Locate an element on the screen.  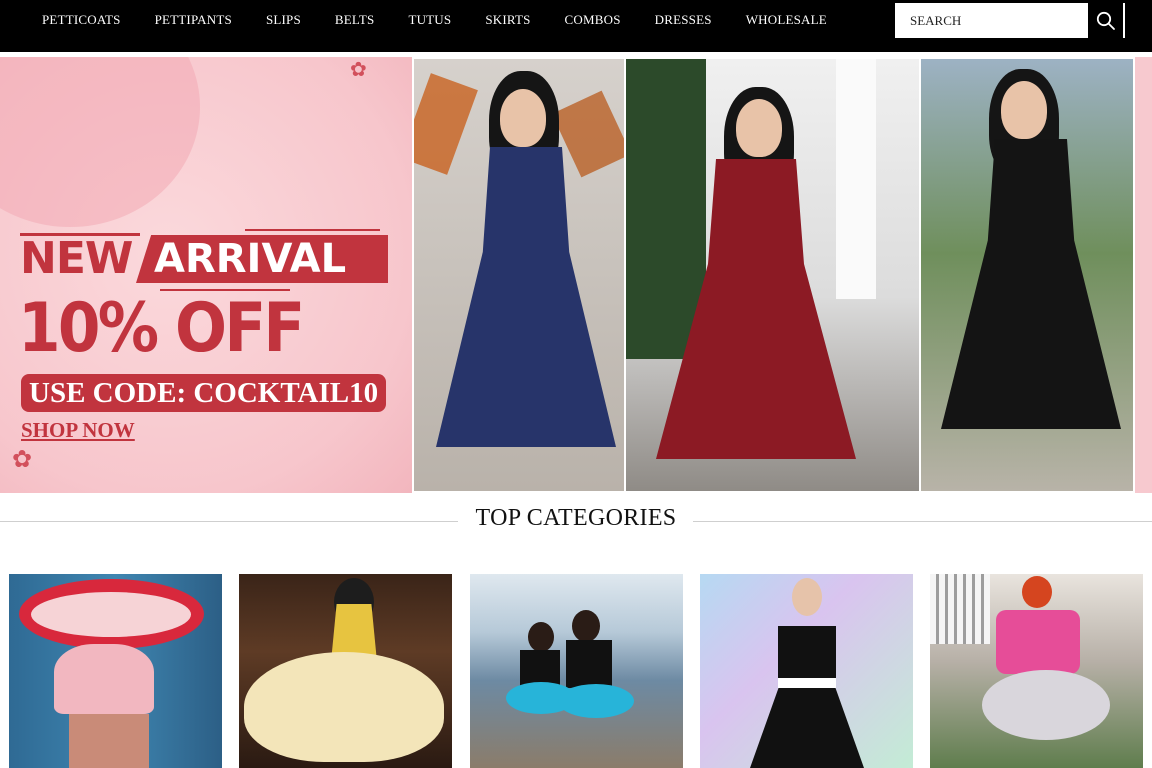
girl-head is located at coordinates (541, 637).